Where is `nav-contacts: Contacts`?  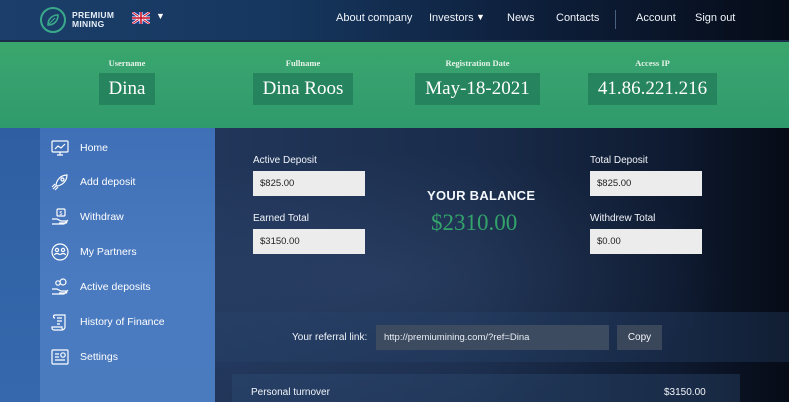 nav-contacts: Contacts is located at coordinates (577, 18).